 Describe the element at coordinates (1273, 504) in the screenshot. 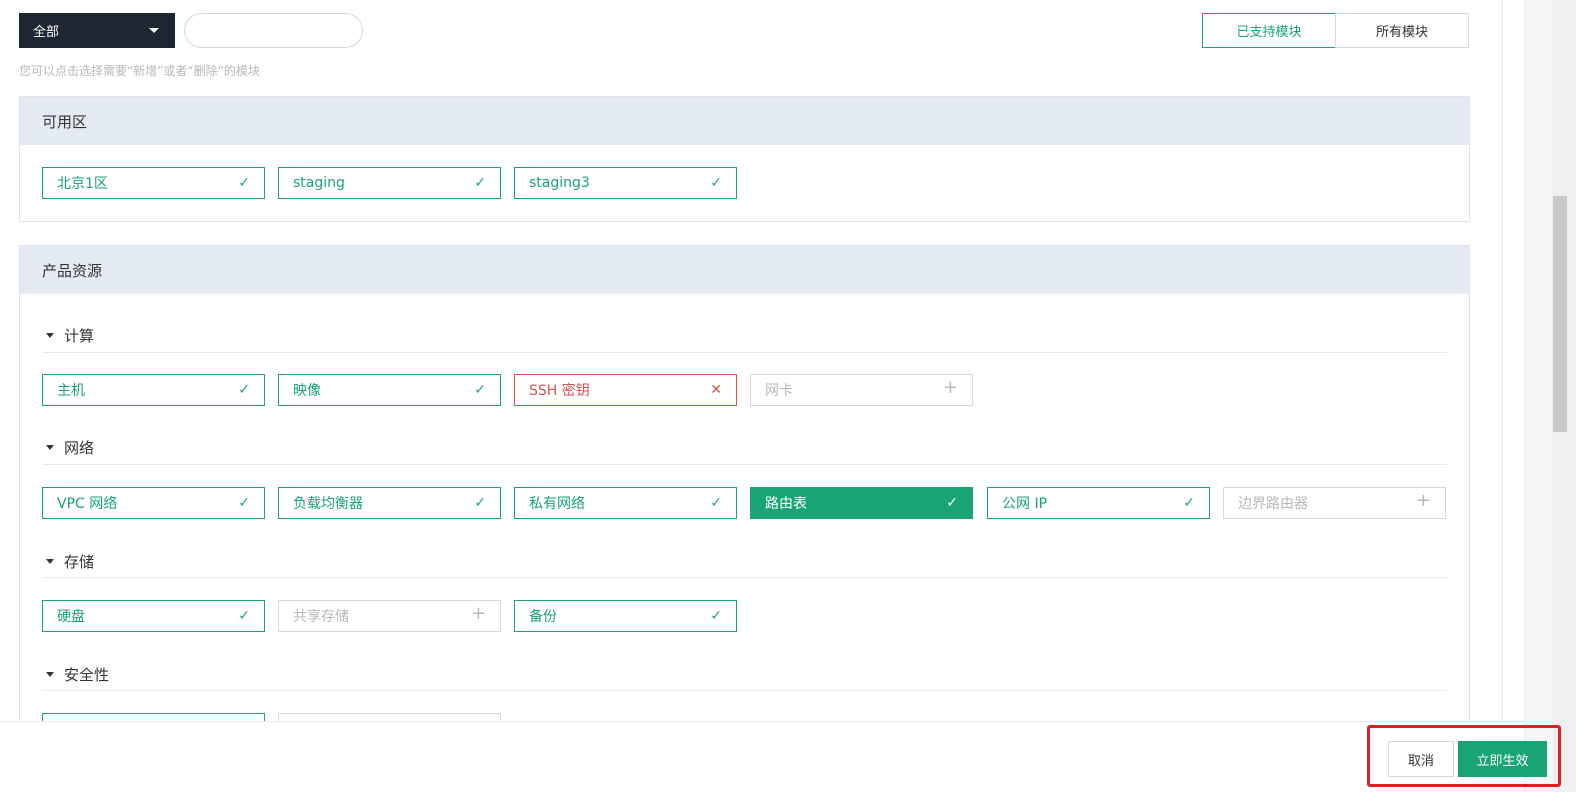

I see `tag-label: 边界路由器` at that location.